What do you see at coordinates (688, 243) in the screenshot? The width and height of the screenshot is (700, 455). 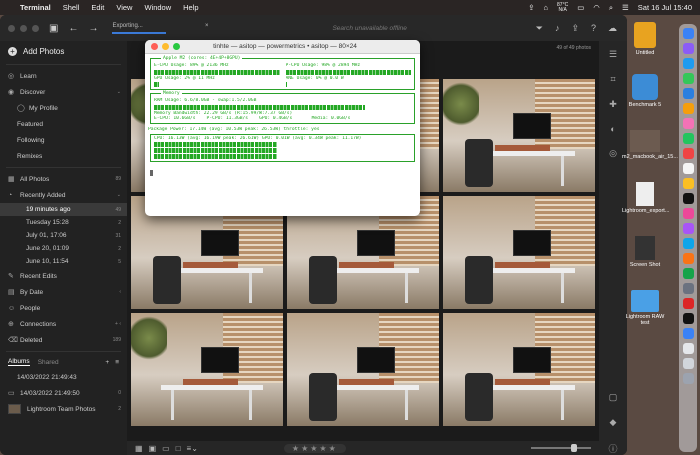 I see `app-store-icon` at bounding box center [688, 243].